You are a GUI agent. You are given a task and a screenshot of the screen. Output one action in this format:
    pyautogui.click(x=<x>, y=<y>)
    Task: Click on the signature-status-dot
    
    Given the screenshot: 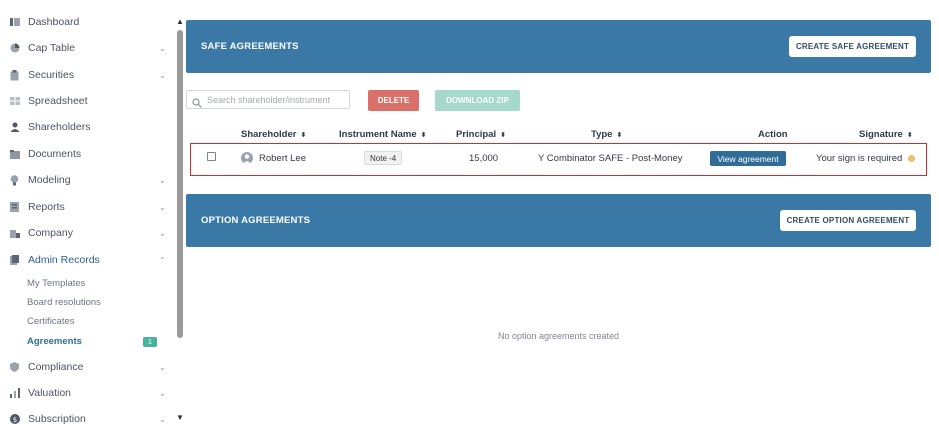 What is the action you would take?
    pyautogui.click(x=911, y=158)
    